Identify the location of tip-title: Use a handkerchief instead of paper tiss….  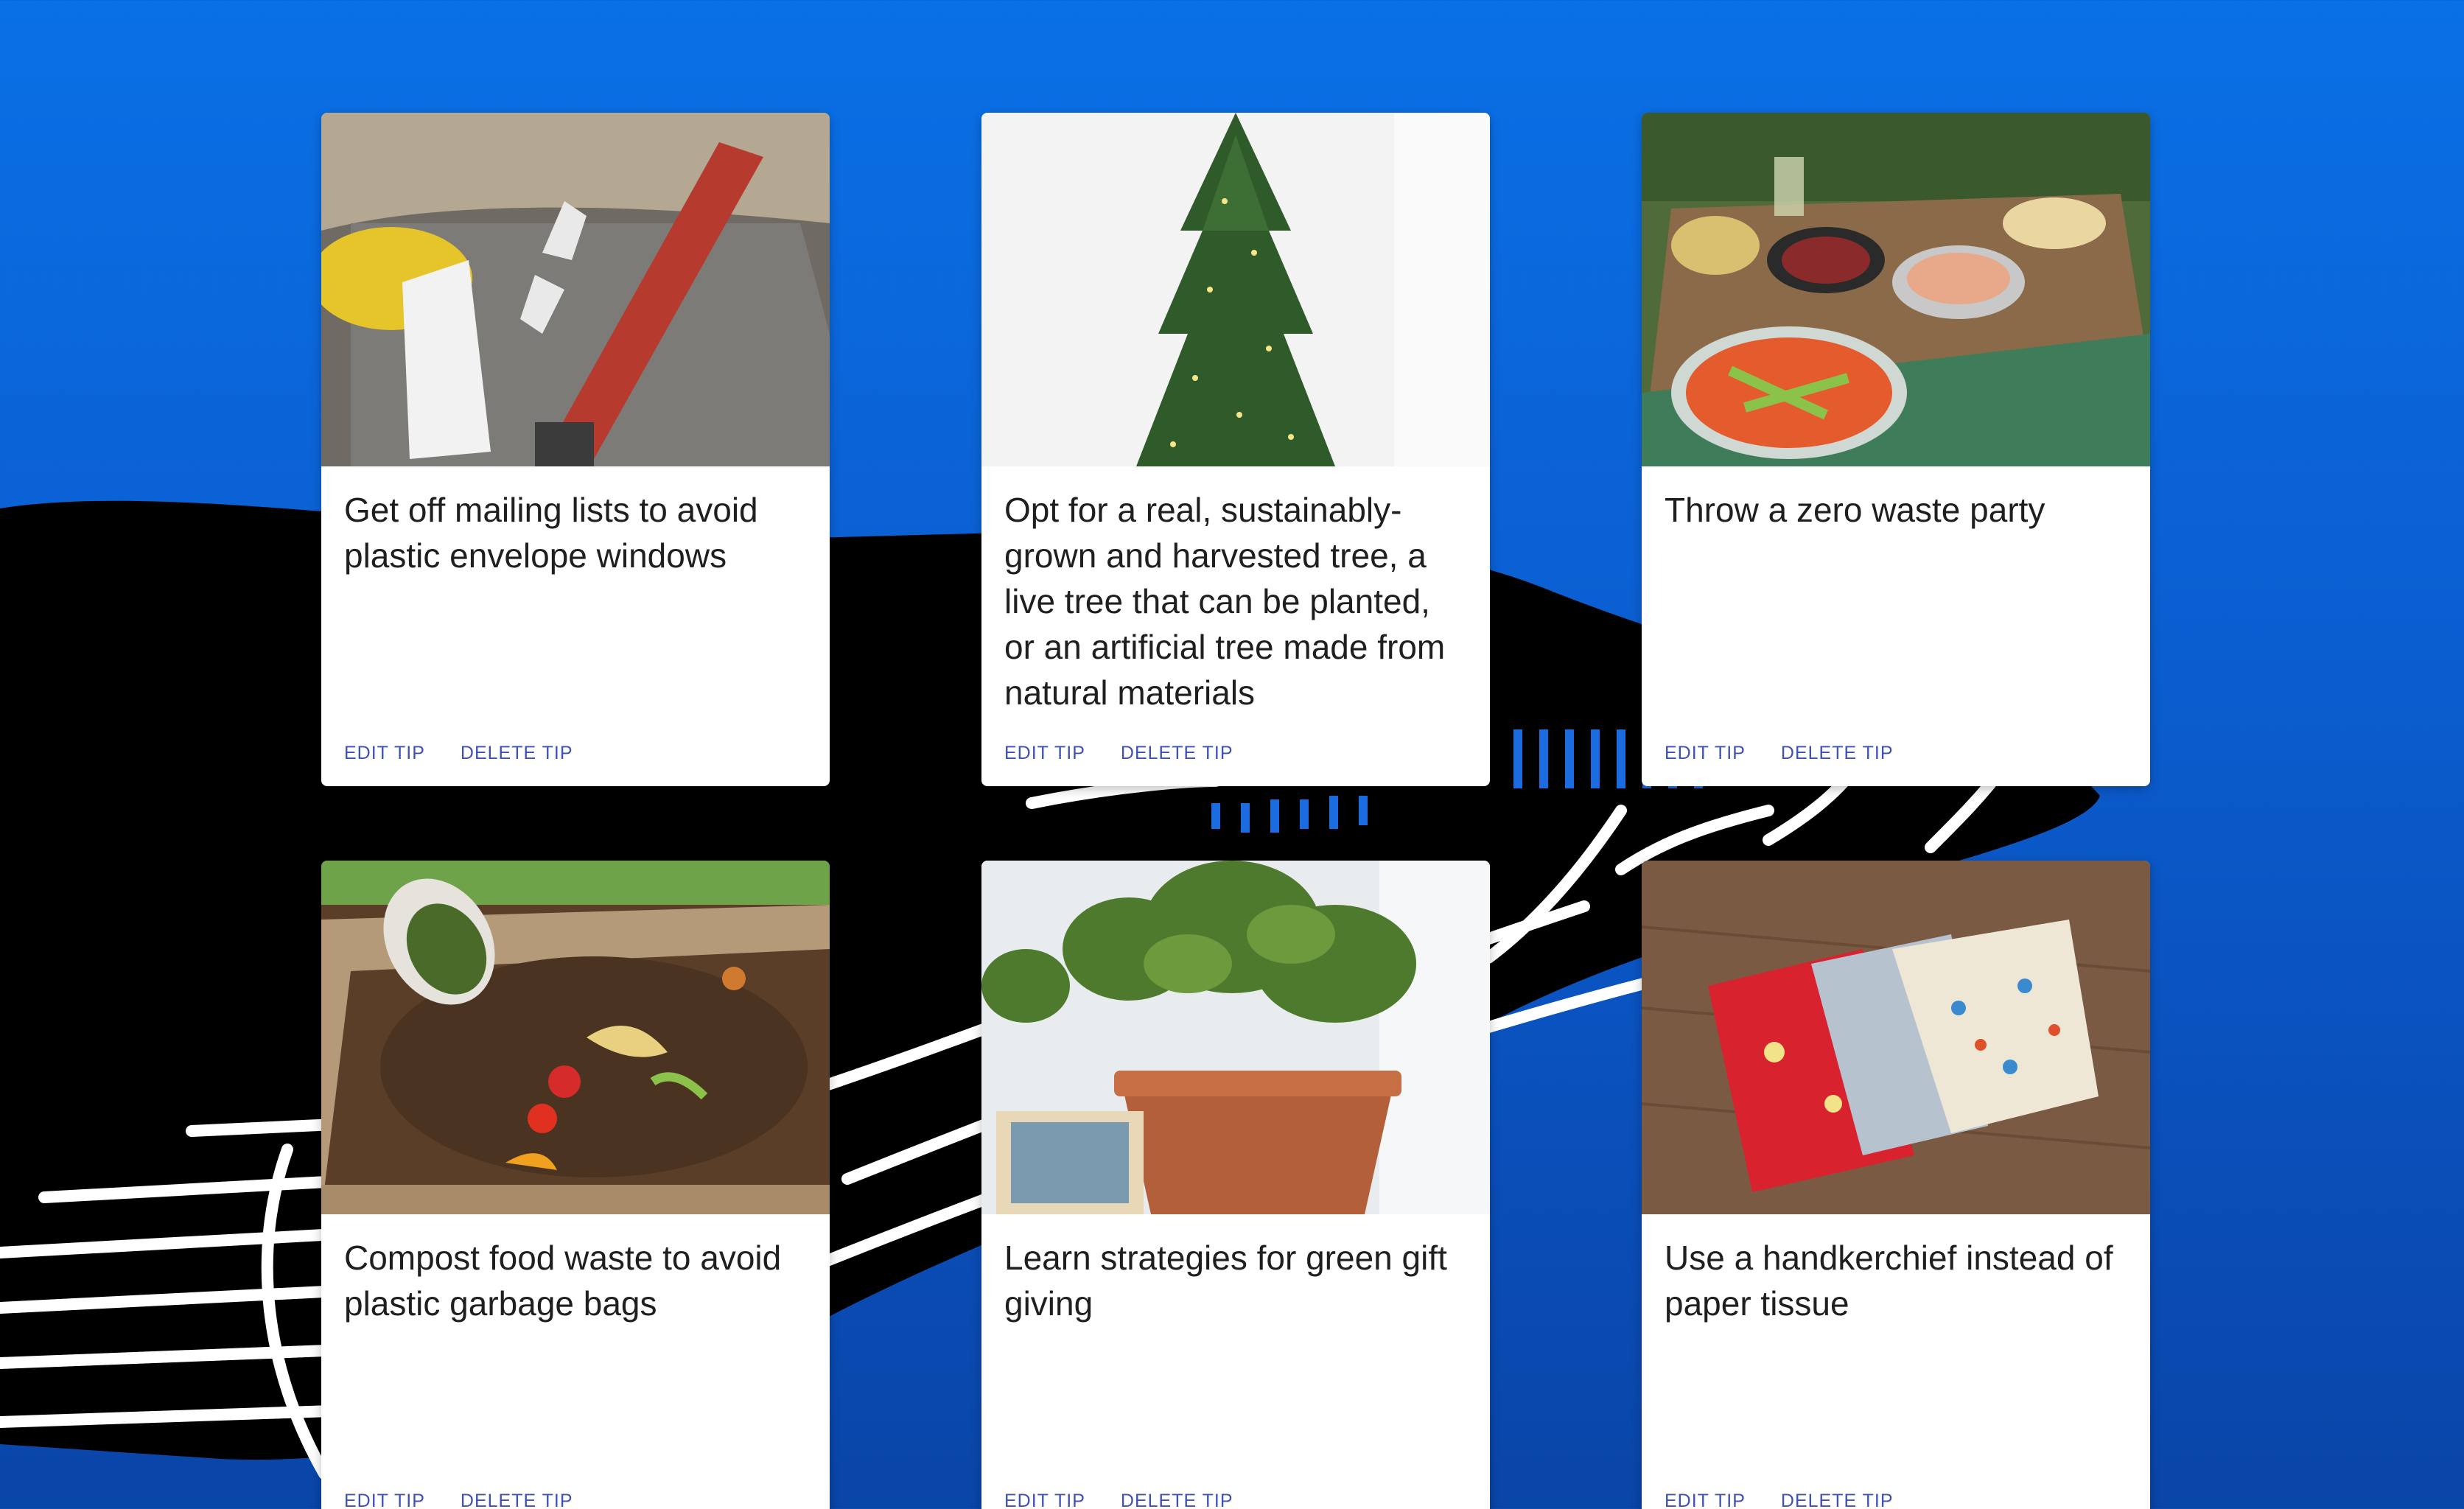
(1889, 1281).